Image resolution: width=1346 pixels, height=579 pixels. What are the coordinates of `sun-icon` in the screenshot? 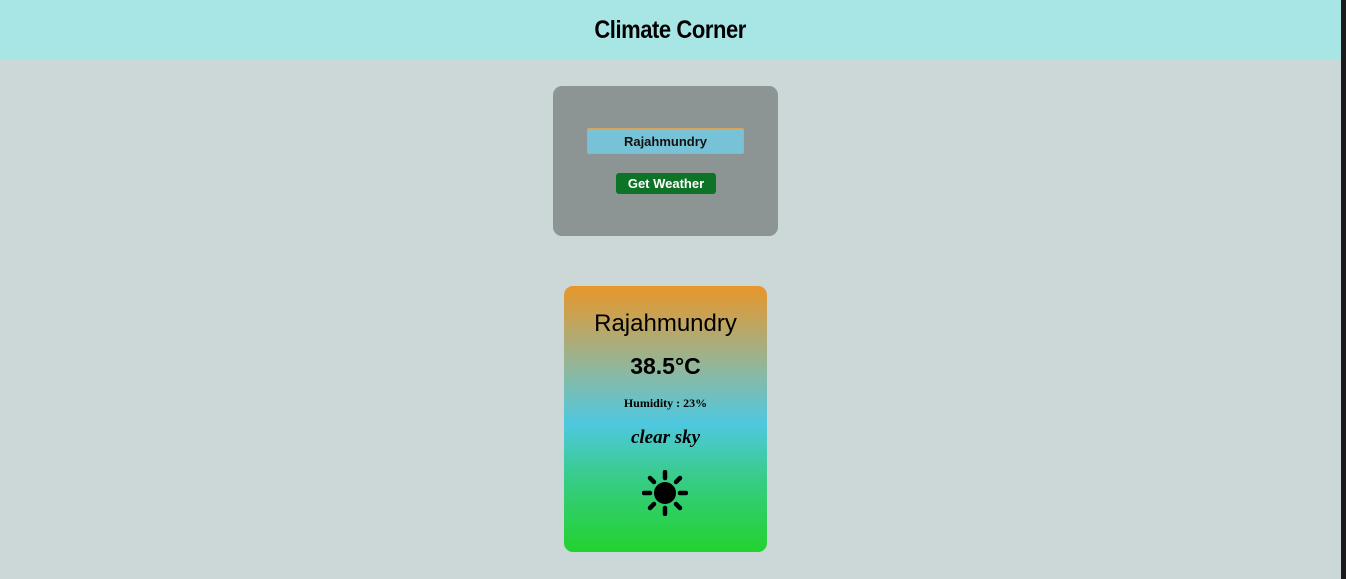 It's located at (665, 493).